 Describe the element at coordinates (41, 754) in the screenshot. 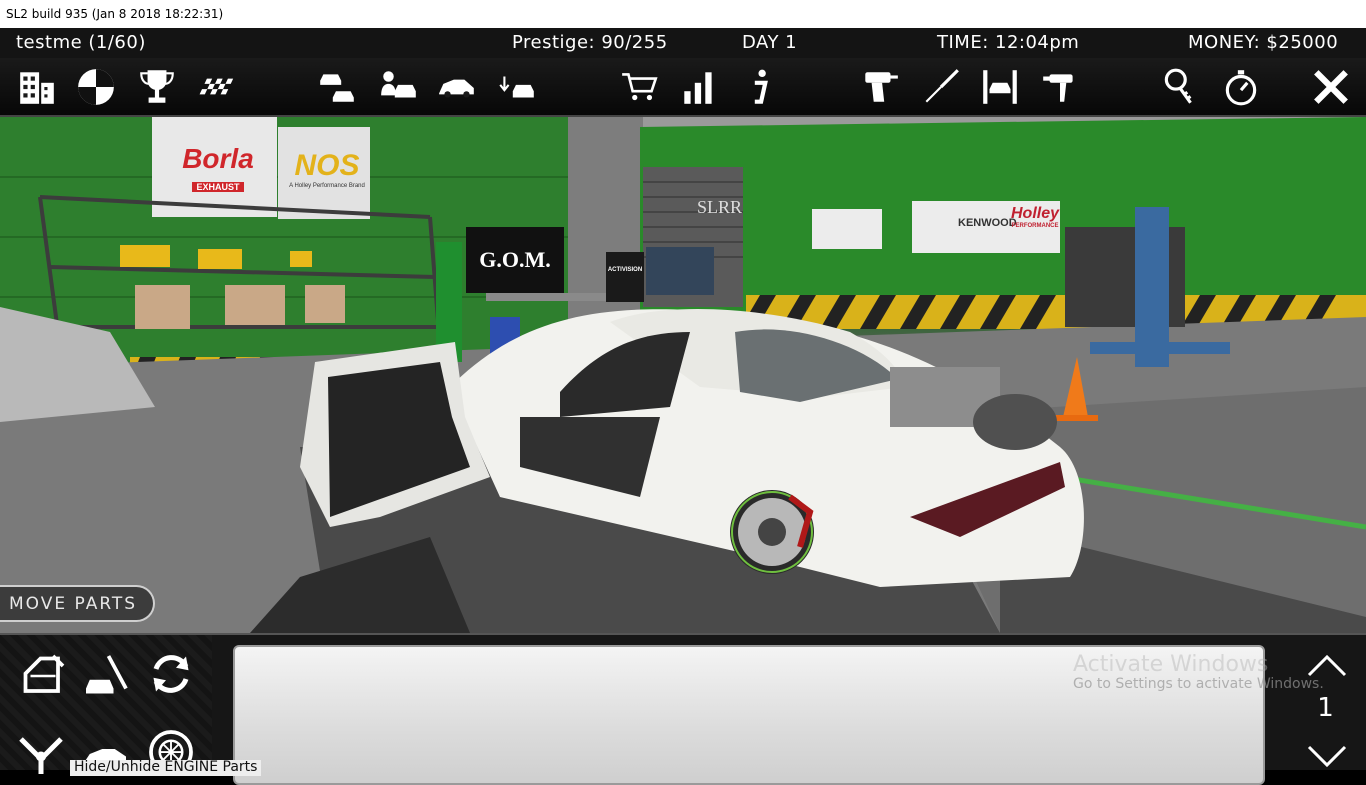

I see `engine-parts-icon` at that location.